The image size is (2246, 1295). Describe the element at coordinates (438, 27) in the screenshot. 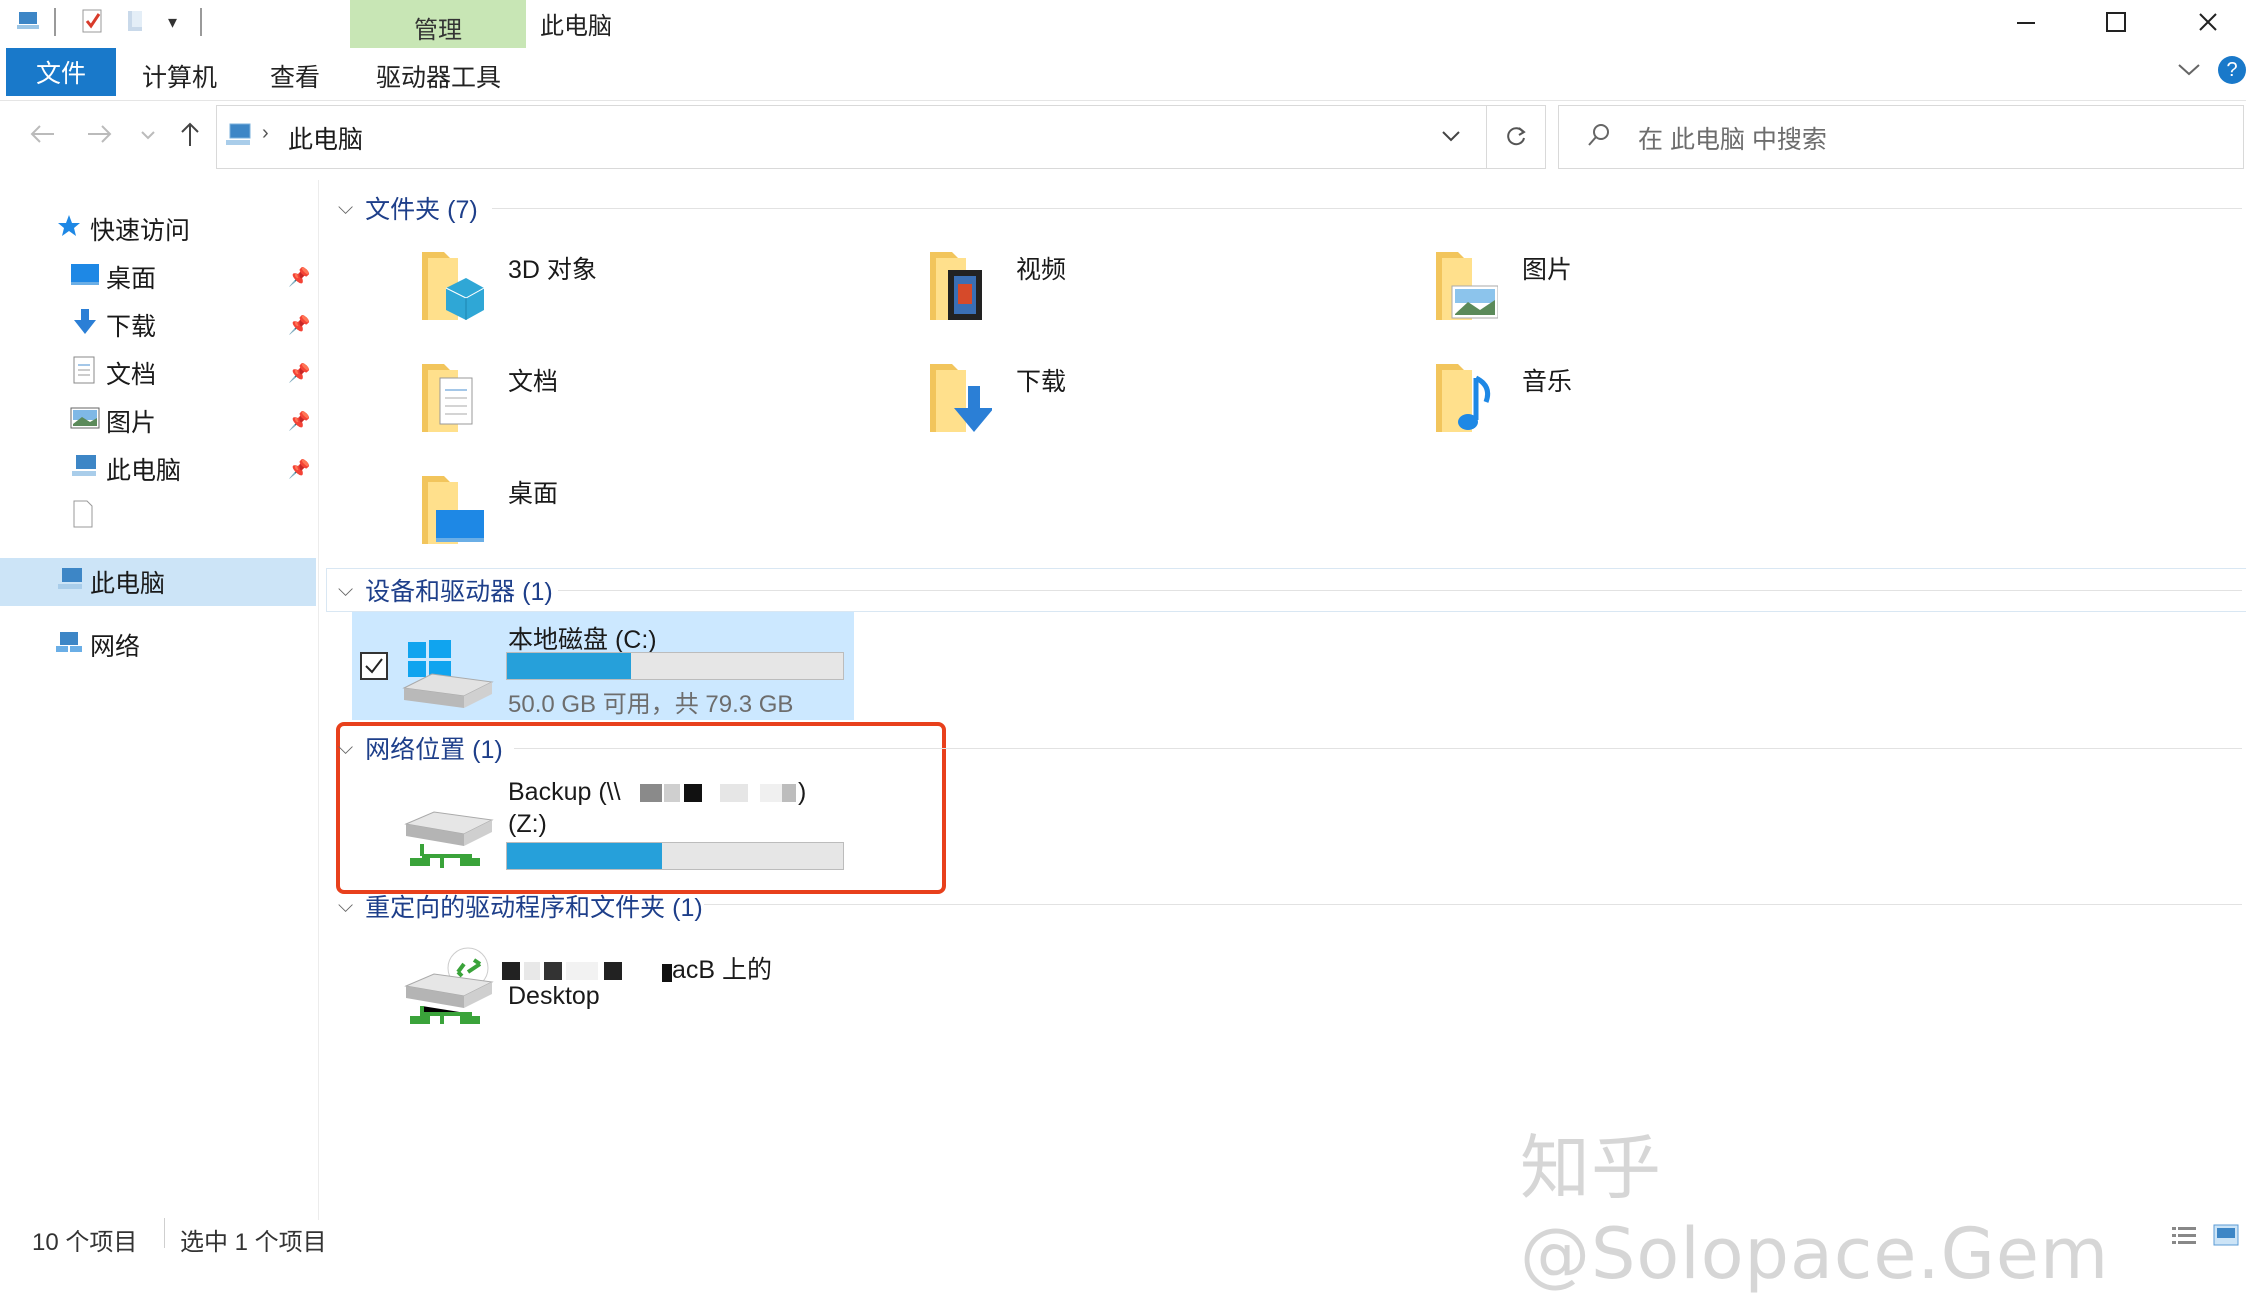

I see `manage-tab: 管理` at that location.